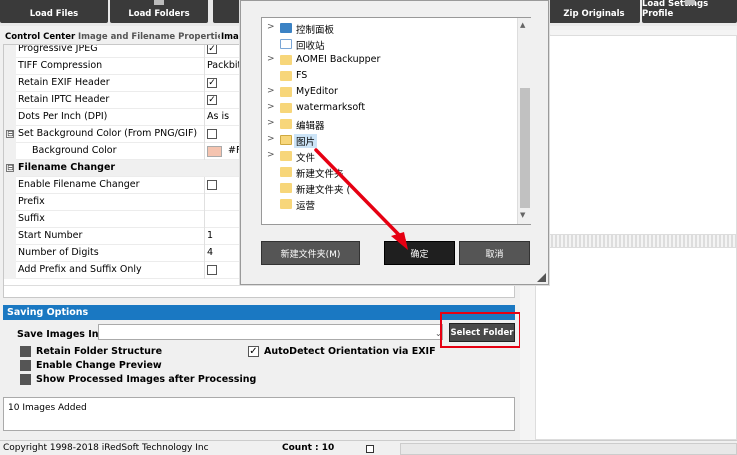  What do you see at coordinates (389, 60) in the screenshot?
I see `tree-item: > AOMEI Backupper` at bounding box center [389, 60].